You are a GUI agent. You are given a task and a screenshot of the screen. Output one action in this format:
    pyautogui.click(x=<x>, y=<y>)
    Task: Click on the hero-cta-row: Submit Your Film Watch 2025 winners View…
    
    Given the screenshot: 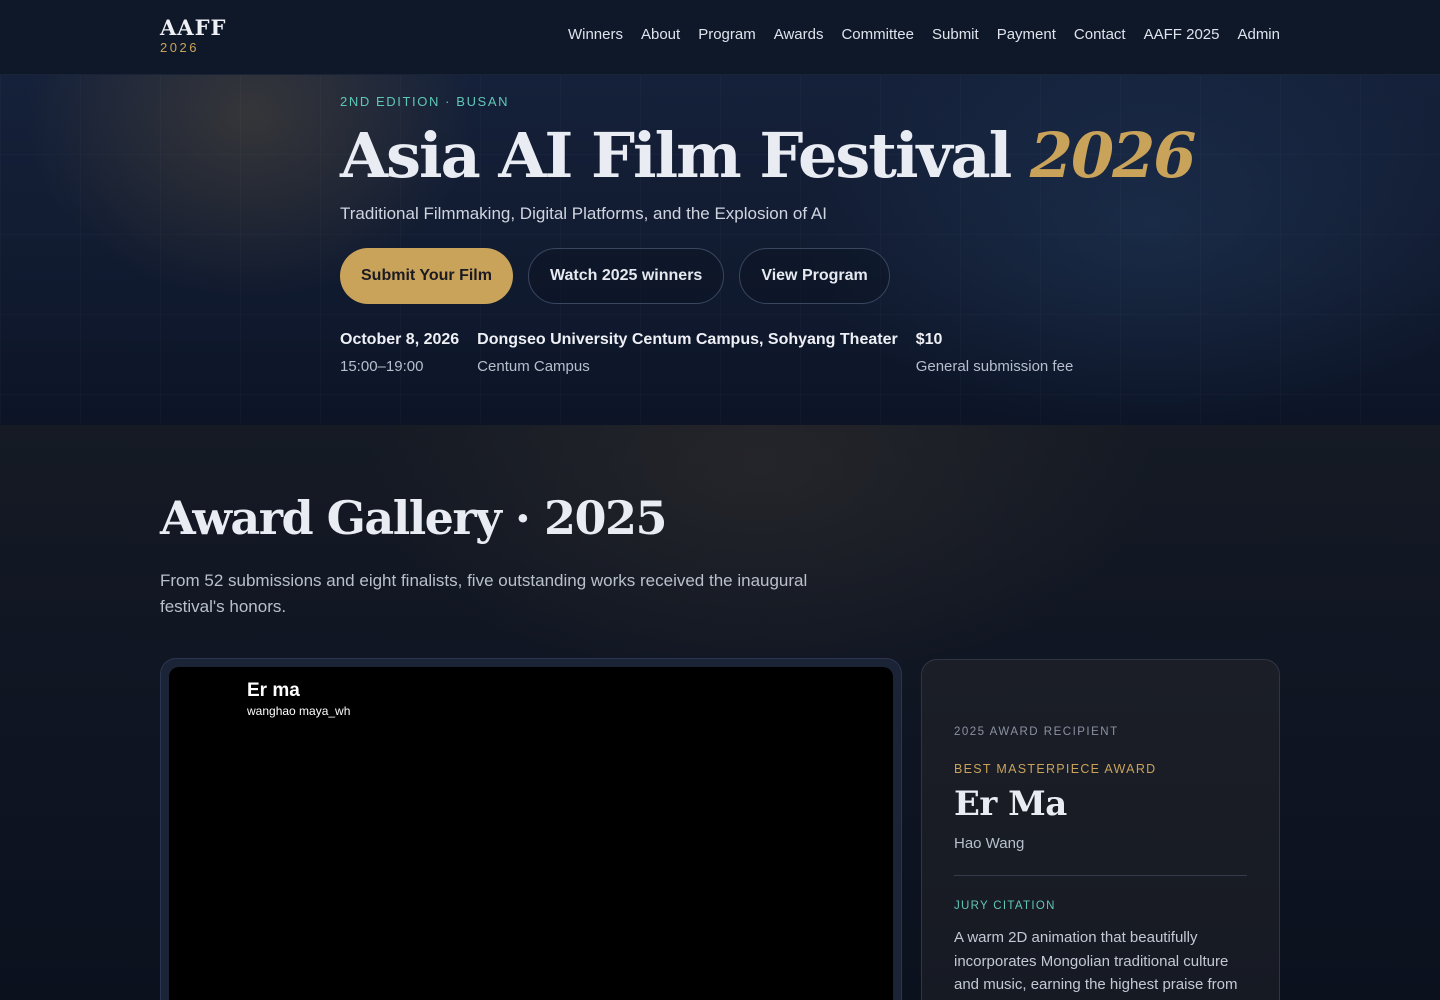 What is the action you would take?
    pyautogui.click(x=615, y=276)
    